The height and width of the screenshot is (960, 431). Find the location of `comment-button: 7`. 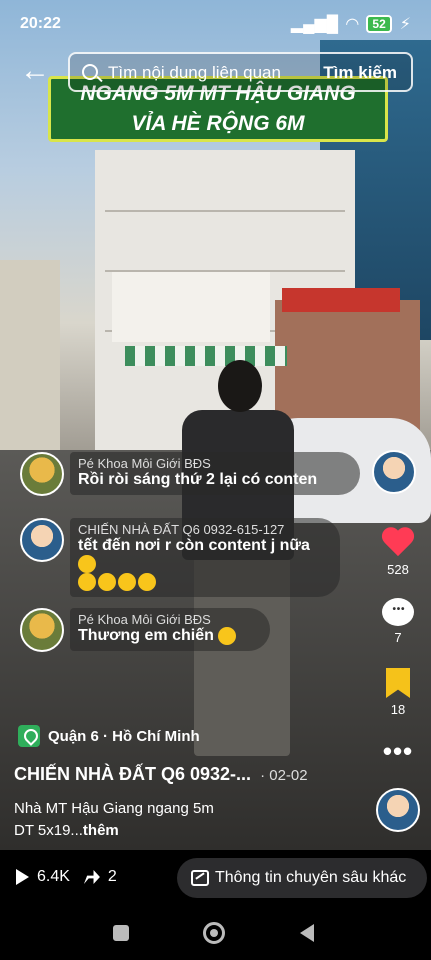

comment-button: 7 is located at coordinates (398, 621).